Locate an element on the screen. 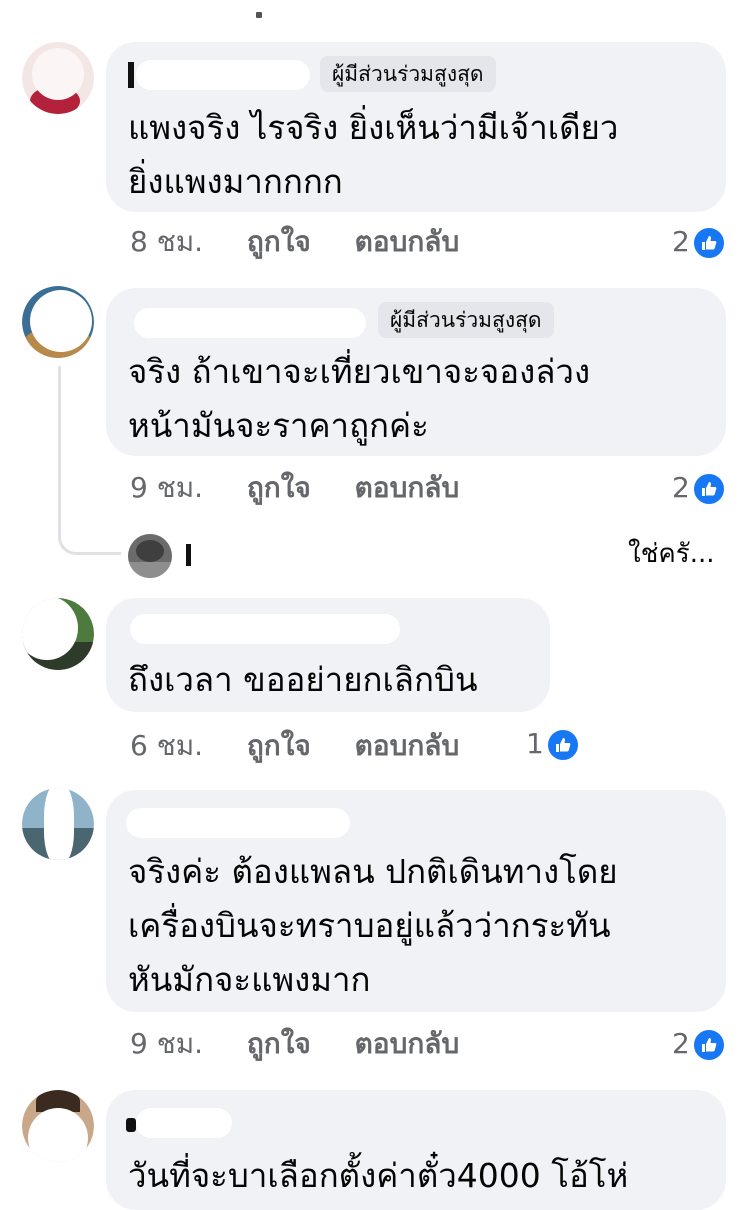 The width and height of the screenshot is (750, 1210). comment-bubble: วันที่จะบาเลือกตั้งค่าตั๋ว4000 โอ้โห่ is located at coordinates (416, 1150).